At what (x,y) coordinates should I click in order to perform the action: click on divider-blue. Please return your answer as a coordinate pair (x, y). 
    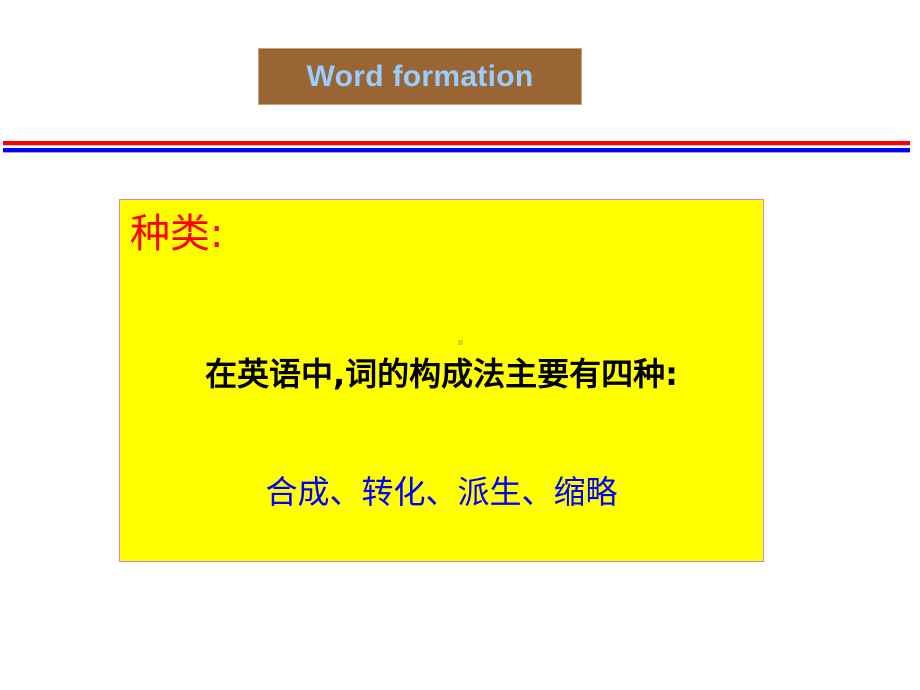
    Looking at the image, I should click on (456, 150).